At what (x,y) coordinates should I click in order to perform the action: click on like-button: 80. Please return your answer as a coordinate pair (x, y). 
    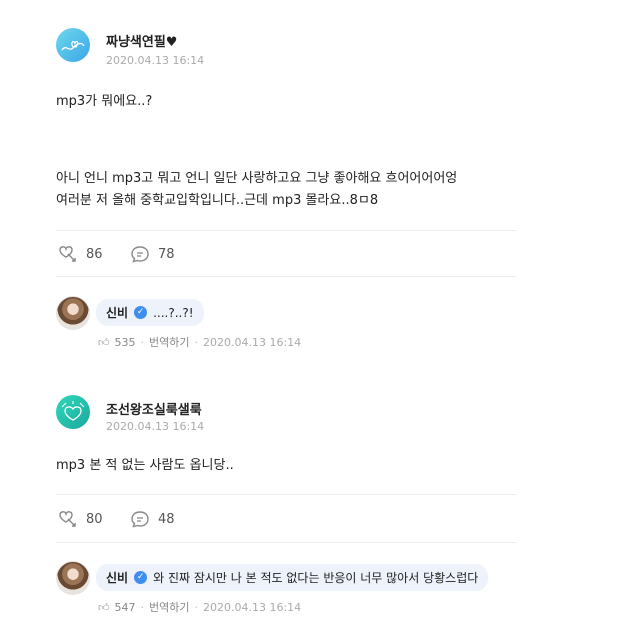
    Looking at the image, I should click on (79, 519).